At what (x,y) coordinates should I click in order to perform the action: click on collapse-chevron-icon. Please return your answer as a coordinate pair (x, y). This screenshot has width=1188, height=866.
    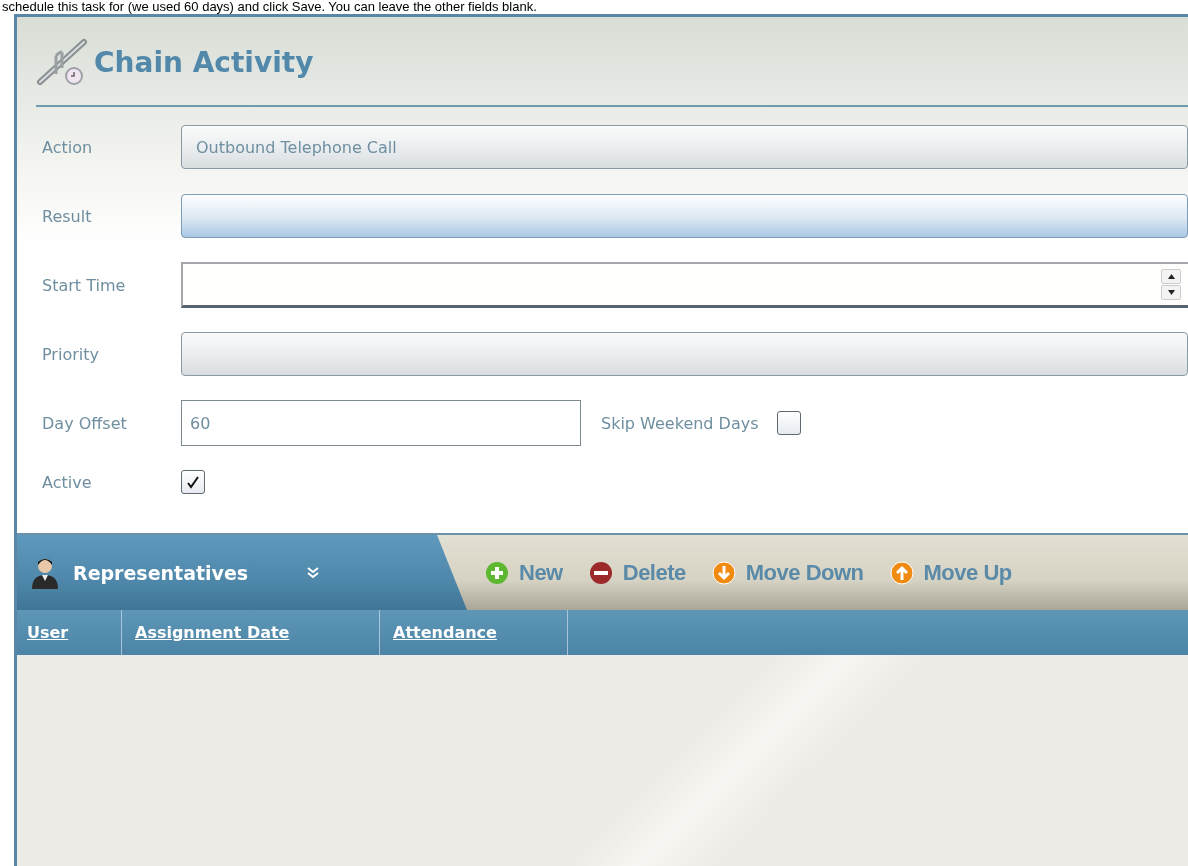
    Looking at the image, I should click on (313, 572).